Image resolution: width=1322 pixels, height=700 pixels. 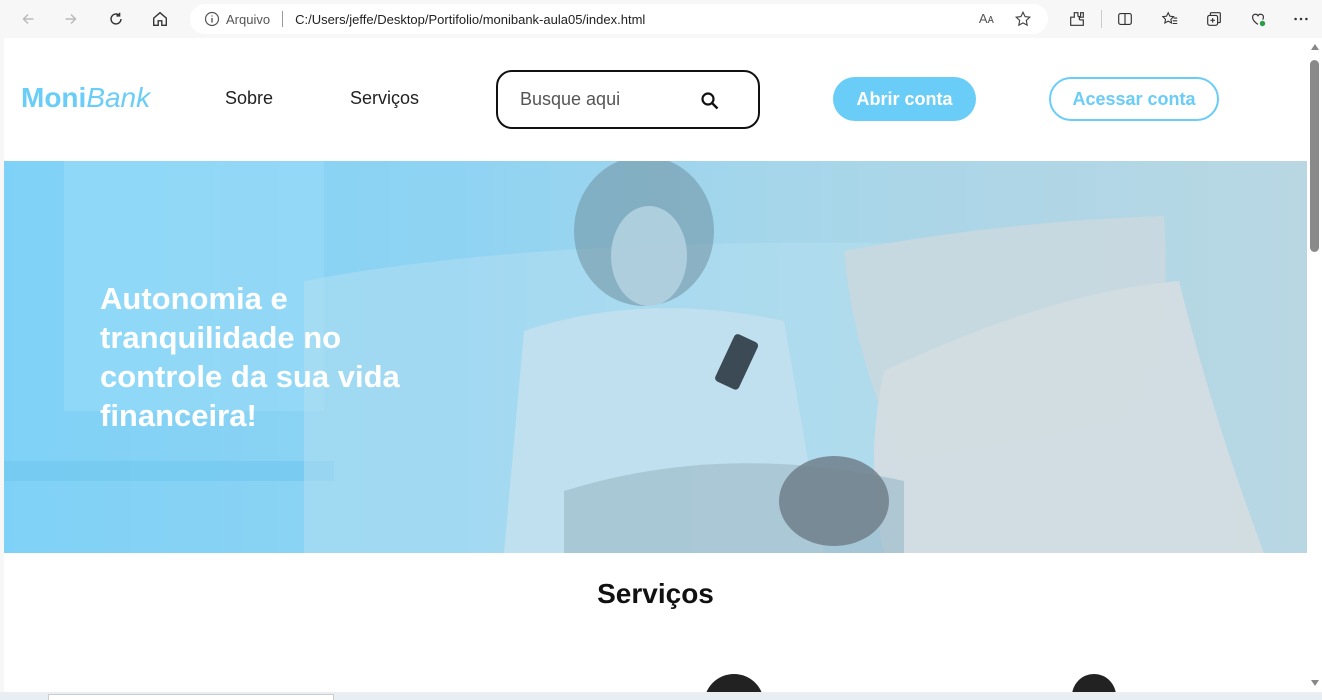 What do you see at coordinates (1314, 156) in the screenshot?
I see `scrollbar-thumb` at bounding box center [1314, 156].